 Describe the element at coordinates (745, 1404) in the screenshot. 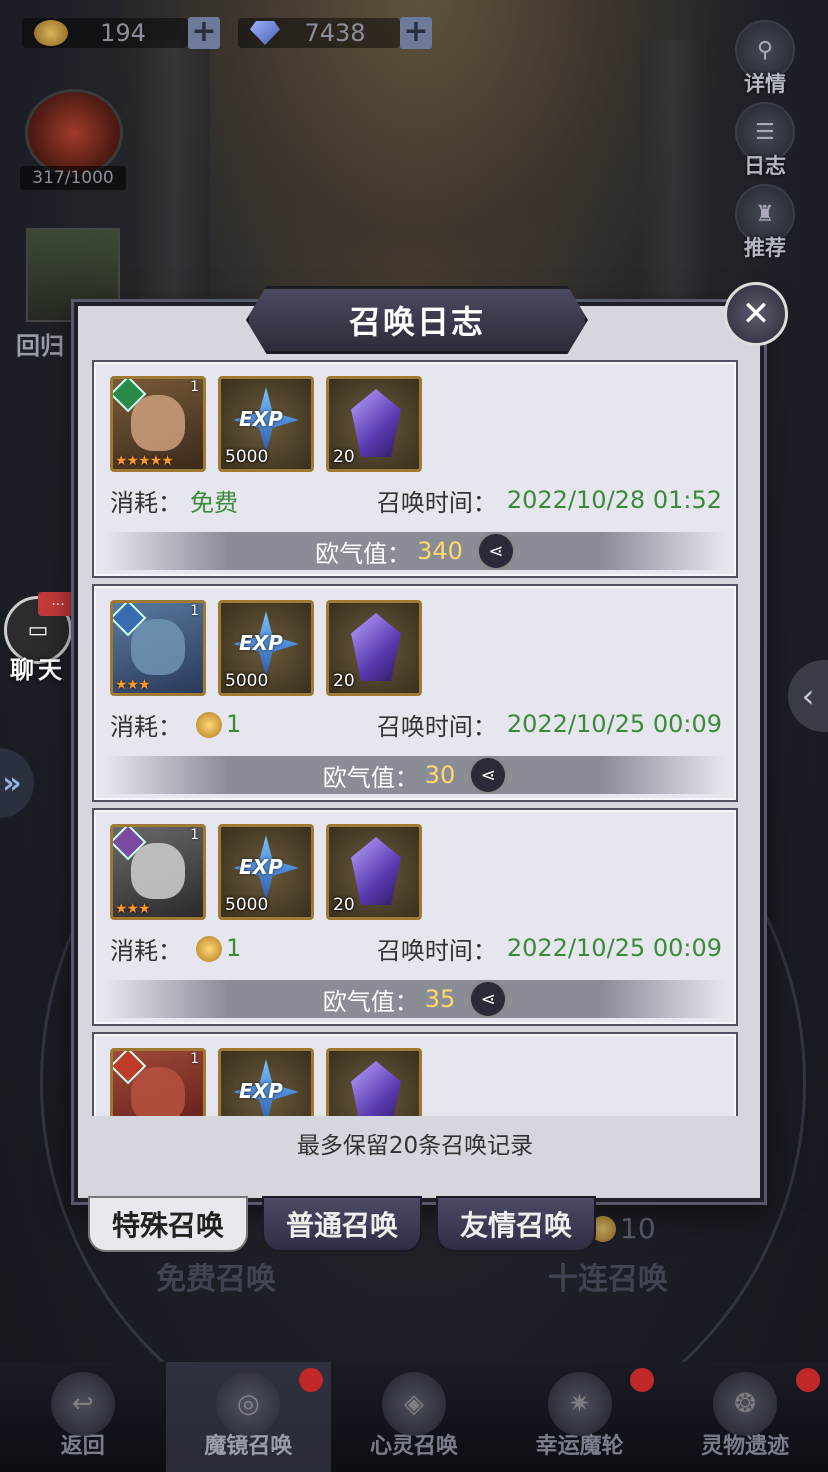

I see `relic-icon: ❂` at that location.